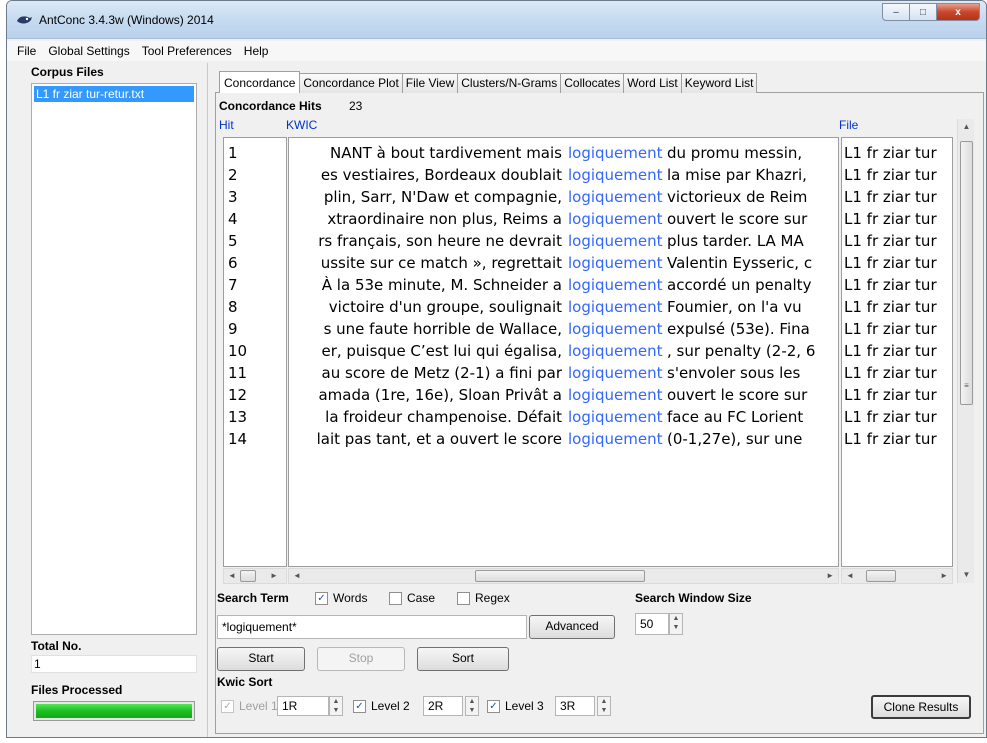 This screenshot has height=743, width=987. Describe the element at coordinates (395, 598) in the screenshot. I see `case-checkbox` at that location.